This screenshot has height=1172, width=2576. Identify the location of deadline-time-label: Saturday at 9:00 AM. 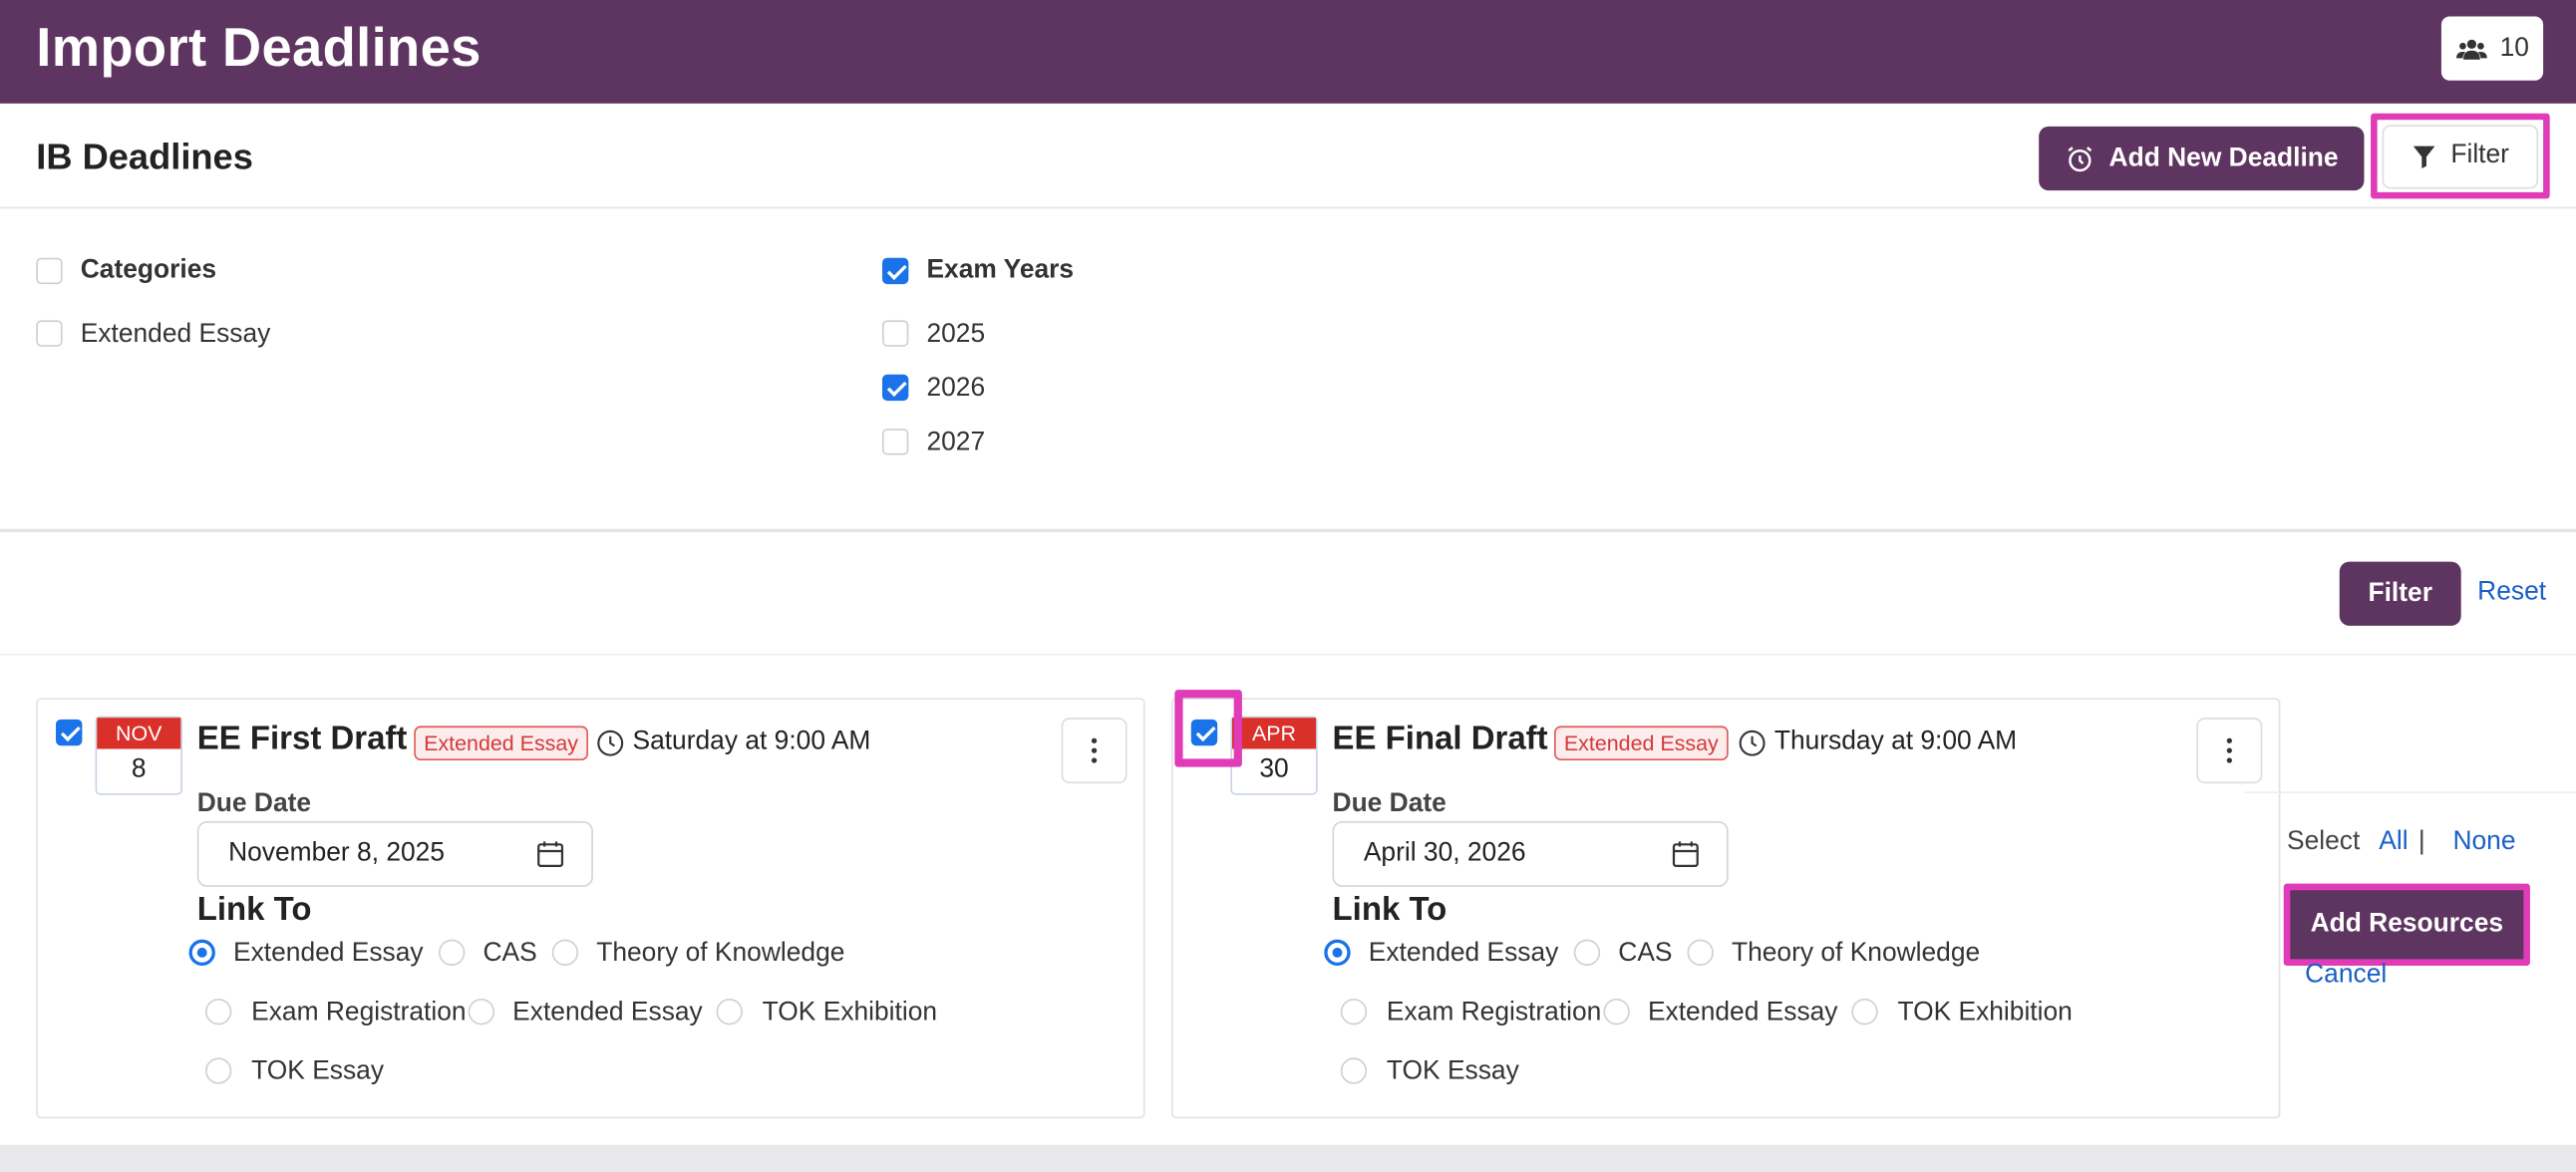
(751, 742).